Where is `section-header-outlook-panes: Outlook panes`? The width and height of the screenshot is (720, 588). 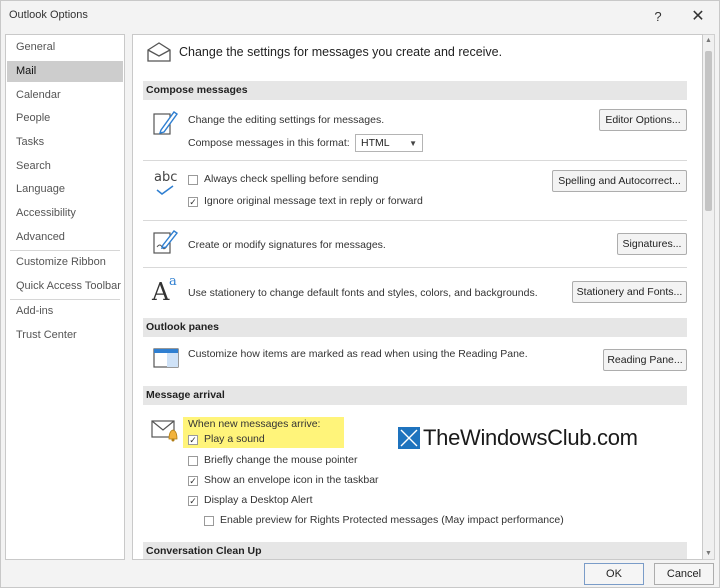
section-header-outlook-panes: Outlook panes is located at coordinates (415, 327).